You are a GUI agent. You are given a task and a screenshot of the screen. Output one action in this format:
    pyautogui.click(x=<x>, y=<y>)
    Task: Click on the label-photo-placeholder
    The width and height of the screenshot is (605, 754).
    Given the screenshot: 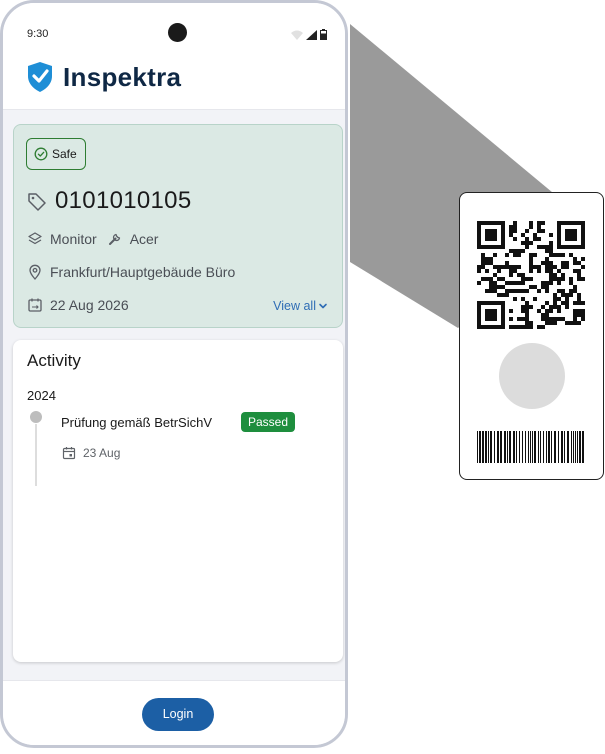 What is the action you would take?
    pyautogui.click(x=532, y=376)
    